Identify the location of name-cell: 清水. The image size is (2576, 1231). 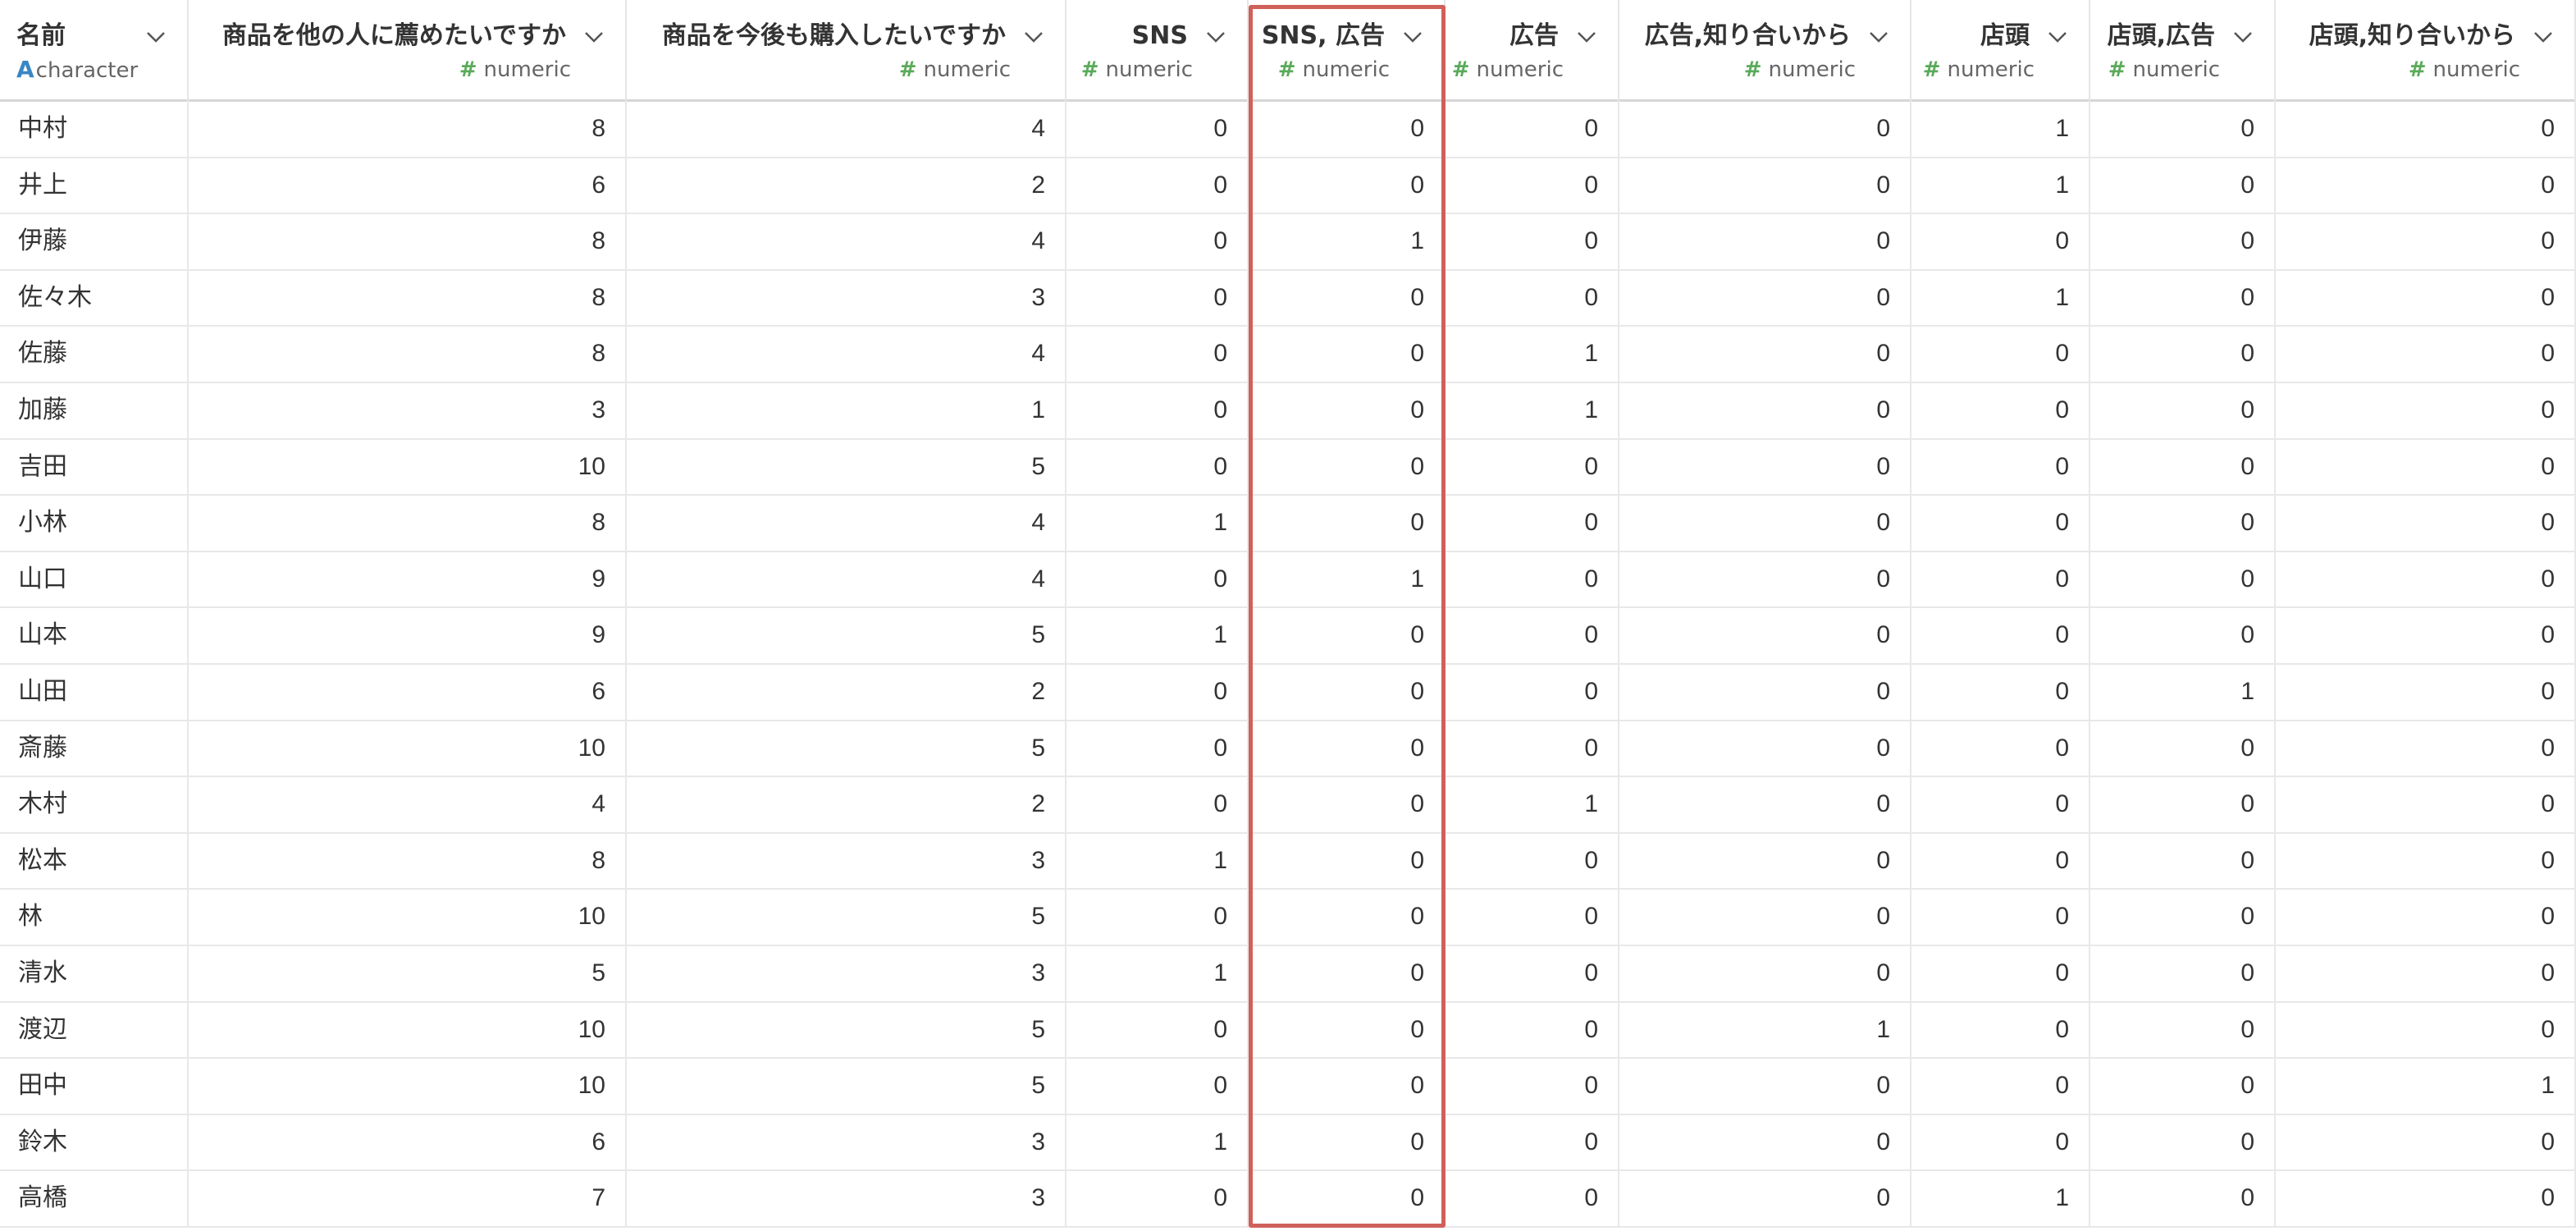
(95, 973).